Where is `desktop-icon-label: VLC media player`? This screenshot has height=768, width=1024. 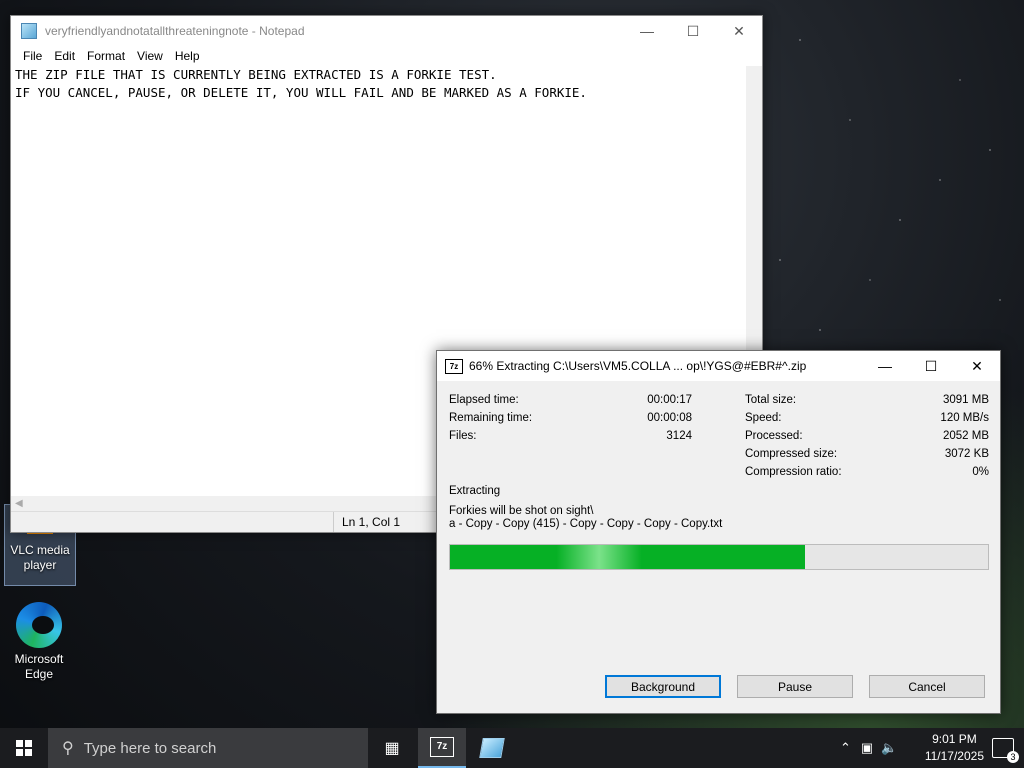 desktop-icon-label: VLC media player is located at coordinates (40, 557).